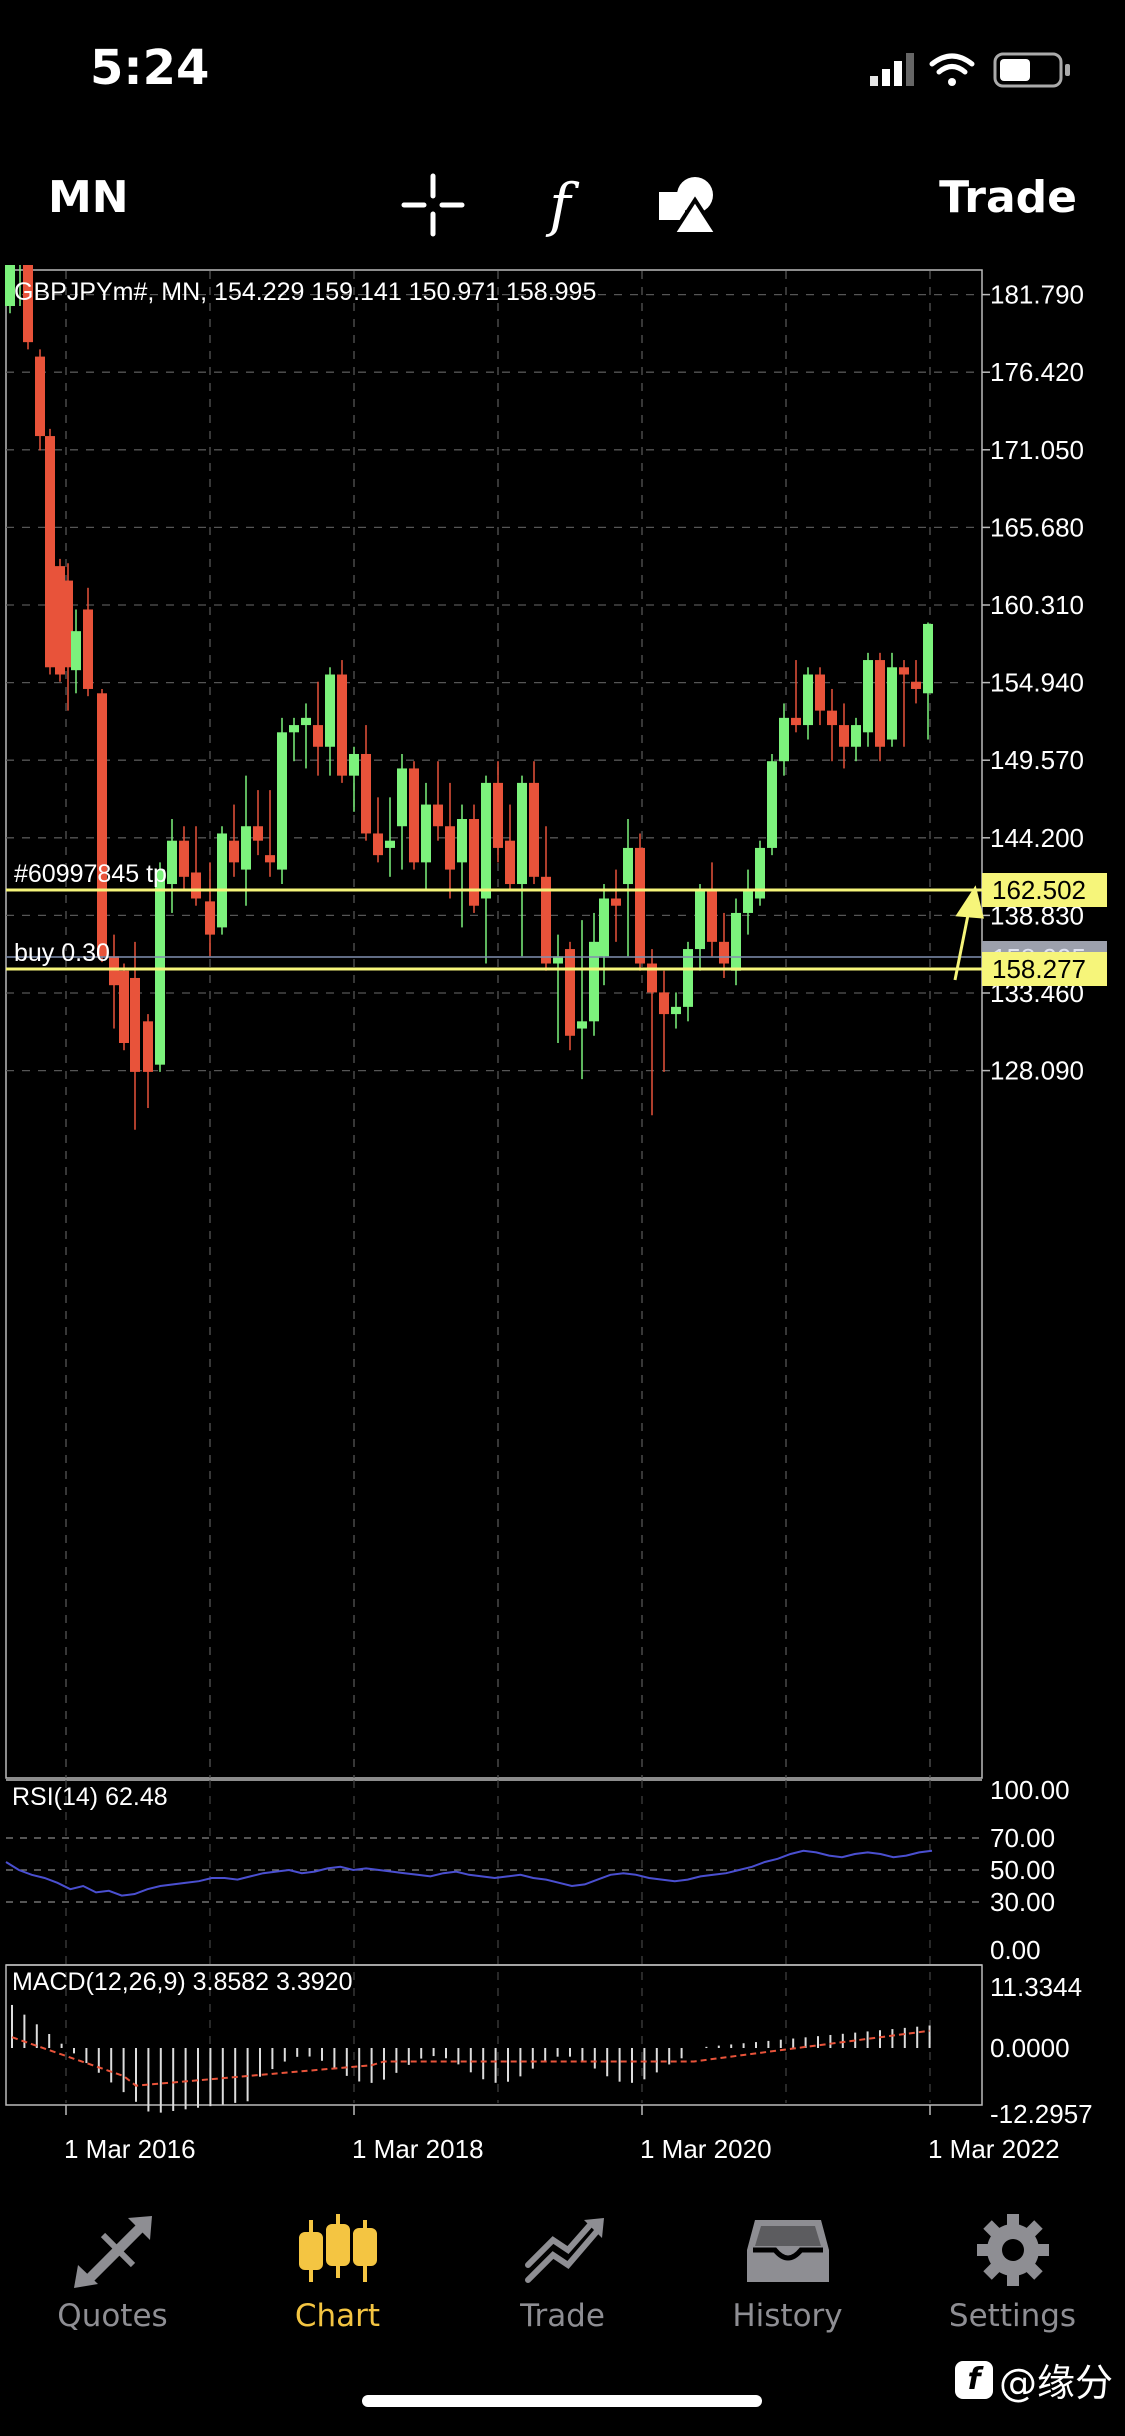 The height and width of the screenshot is (2436, 1125). What do you see at coordinates (1031, 70) in the screenshot?
I see `battery-icon` at bounding box center [1031, 70].